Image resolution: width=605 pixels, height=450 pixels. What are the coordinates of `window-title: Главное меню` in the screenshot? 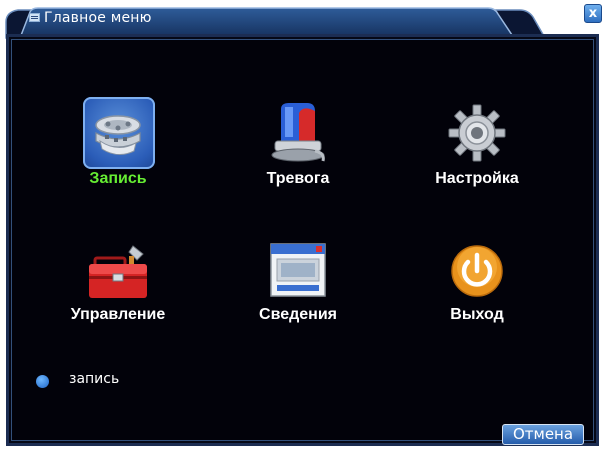 It's located at (98, 18).